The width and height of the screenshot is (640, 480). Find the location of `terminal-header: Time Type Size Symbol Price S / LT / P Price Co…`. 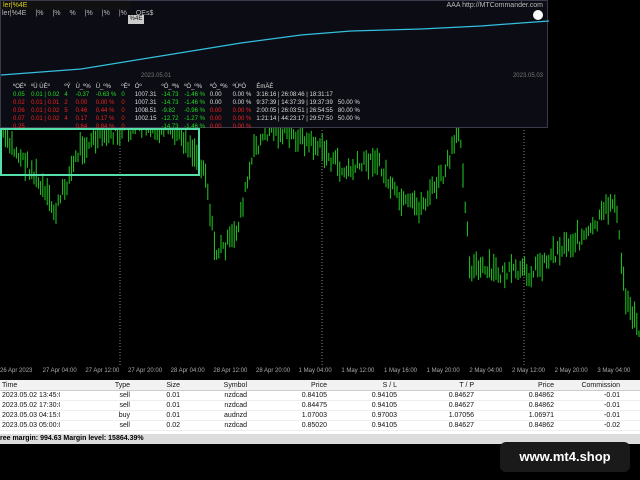

terminal-header: Time Type Size Symbol Price S / LT / P Price Co… is located at coordinates (320, 385).